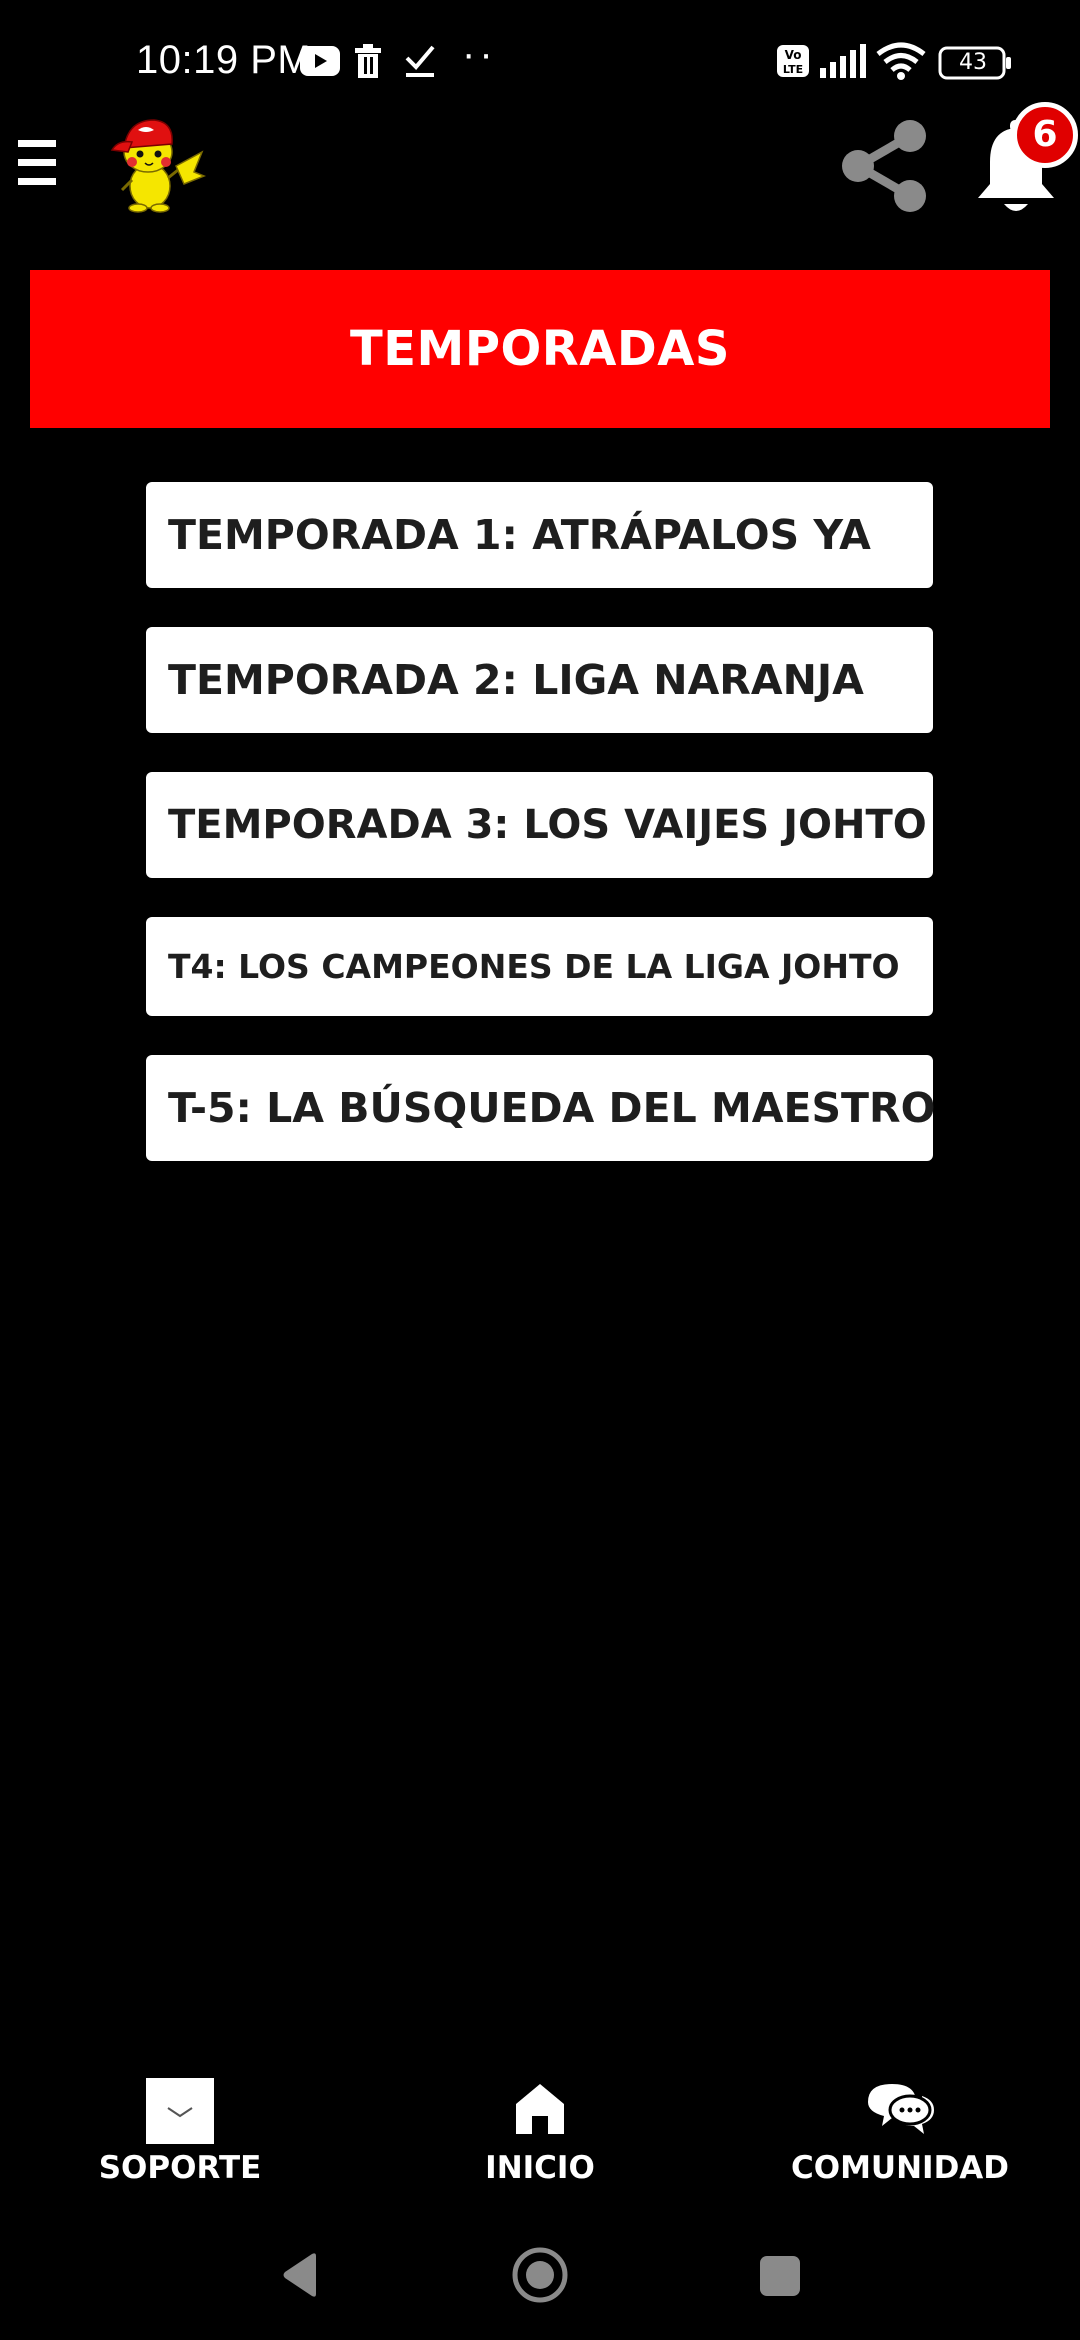  What do you see at coordinates (884, 166) in the screenshot?
I see `share-icon` at bounding box center [884, 166].